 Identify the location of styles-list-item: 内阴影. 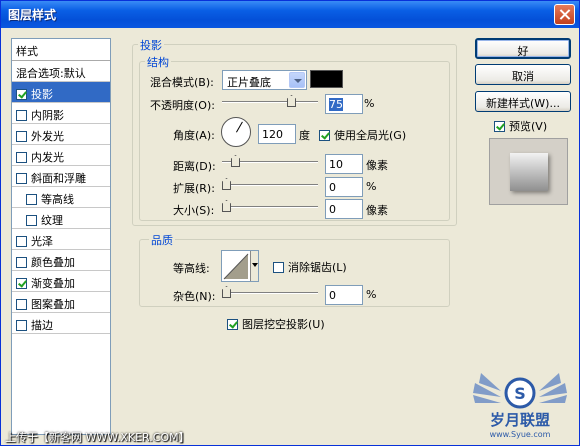
(61, 113).